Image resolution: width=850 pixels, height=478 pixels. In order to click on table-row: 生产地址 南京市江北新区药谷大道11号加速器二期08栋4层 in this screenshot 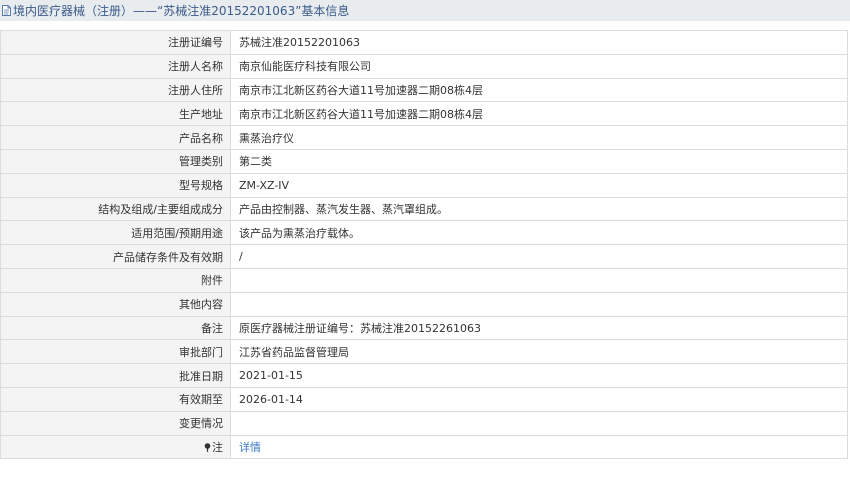, I will do `click(424, 114)`.